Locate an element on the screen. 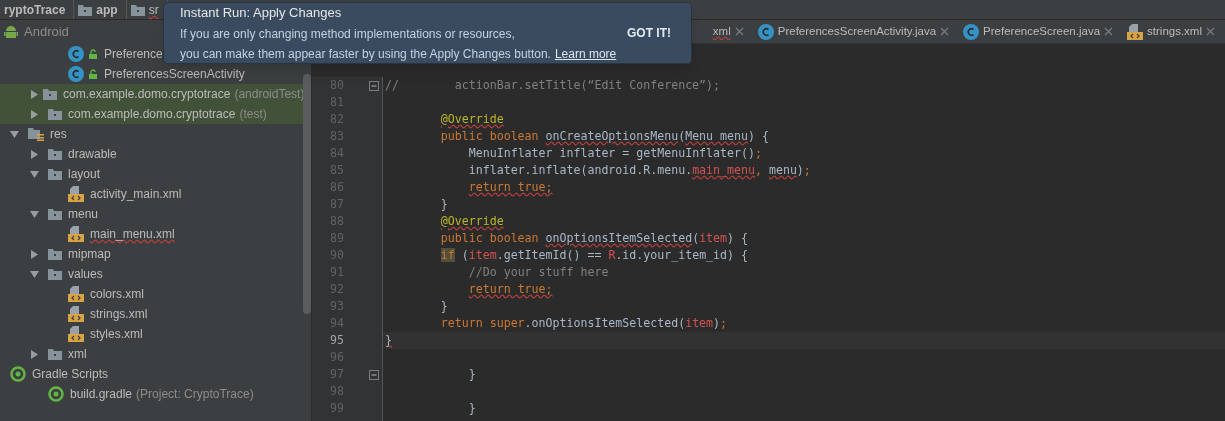 This screenshot has width=1225, height=421. tree-item: build.gradle (Project: CryptoTrace) is located at coordinates (151, 394).